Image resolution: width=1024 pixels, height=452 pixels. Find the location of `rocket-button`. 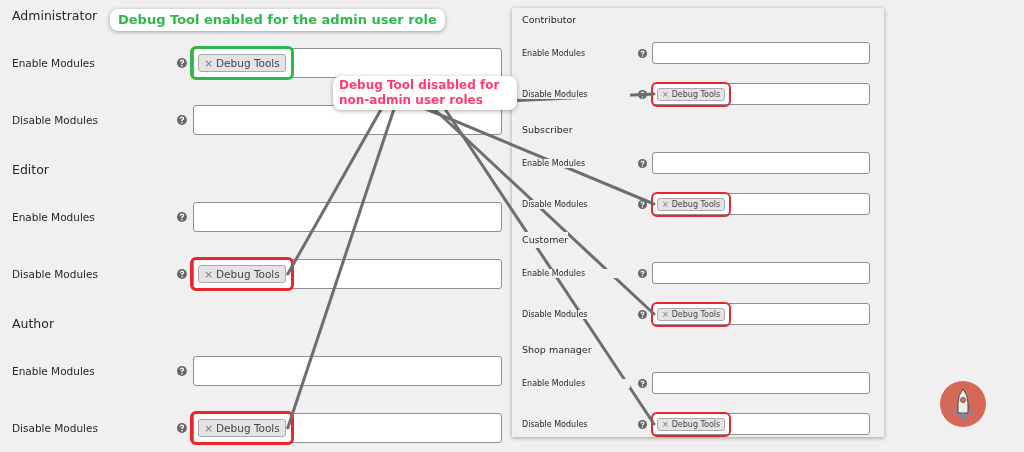

rocket-button is located at coordinates (963, 404).